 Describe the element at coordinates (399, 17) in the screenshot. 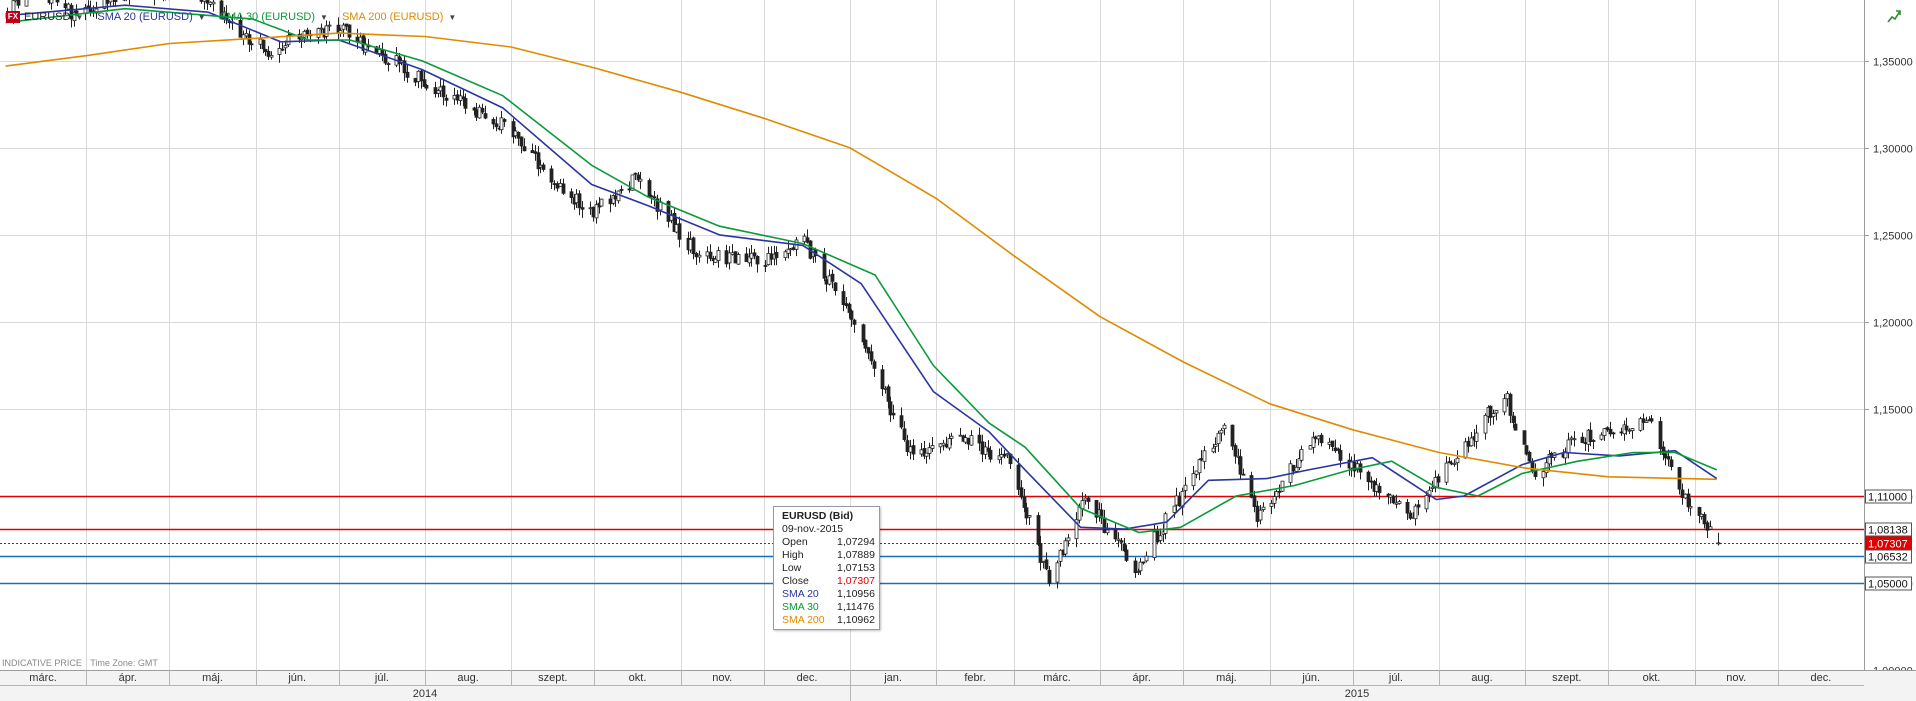

I see `legend-item-sma200: SMA 200 (EURUSD) ▼` at that location.